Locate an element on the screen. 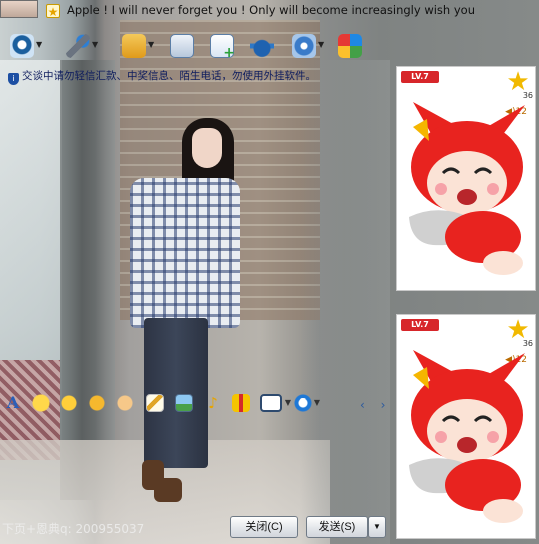  send-mail-button is located at coordinates (187, 46).